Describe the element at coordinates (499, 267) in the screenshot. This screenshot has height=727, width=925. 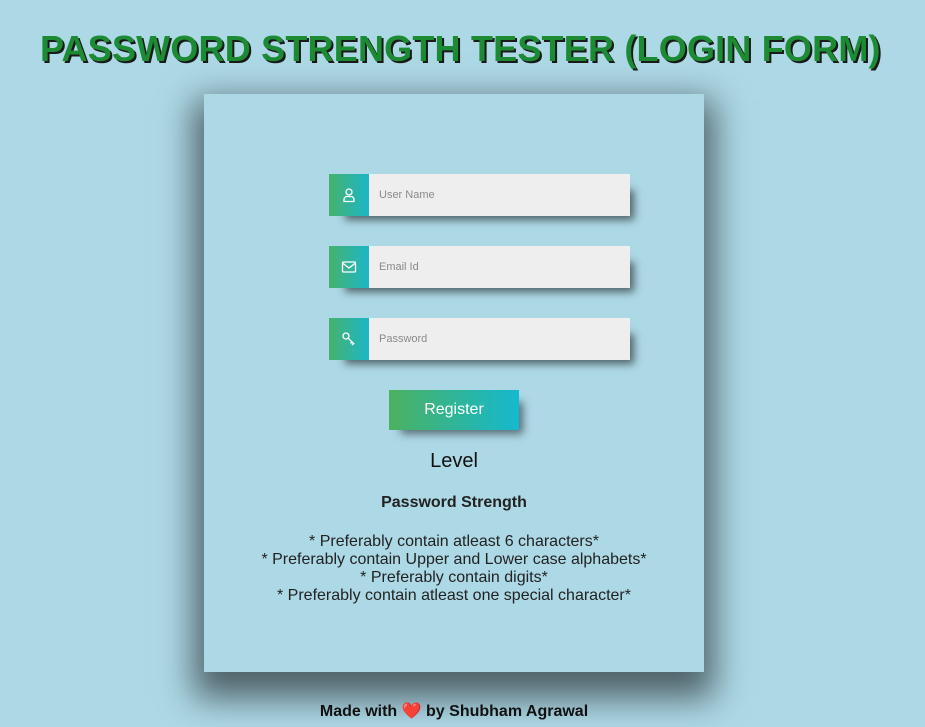
I see `email-input` at that location.